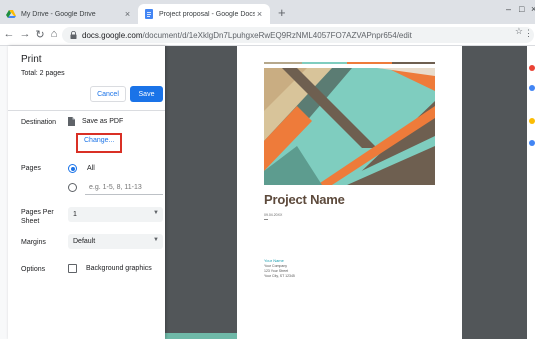  What do you see at coordinates (54, 34) in the screenshot?
I see `home-icon: ⌂` at bounding box center [54, 34].